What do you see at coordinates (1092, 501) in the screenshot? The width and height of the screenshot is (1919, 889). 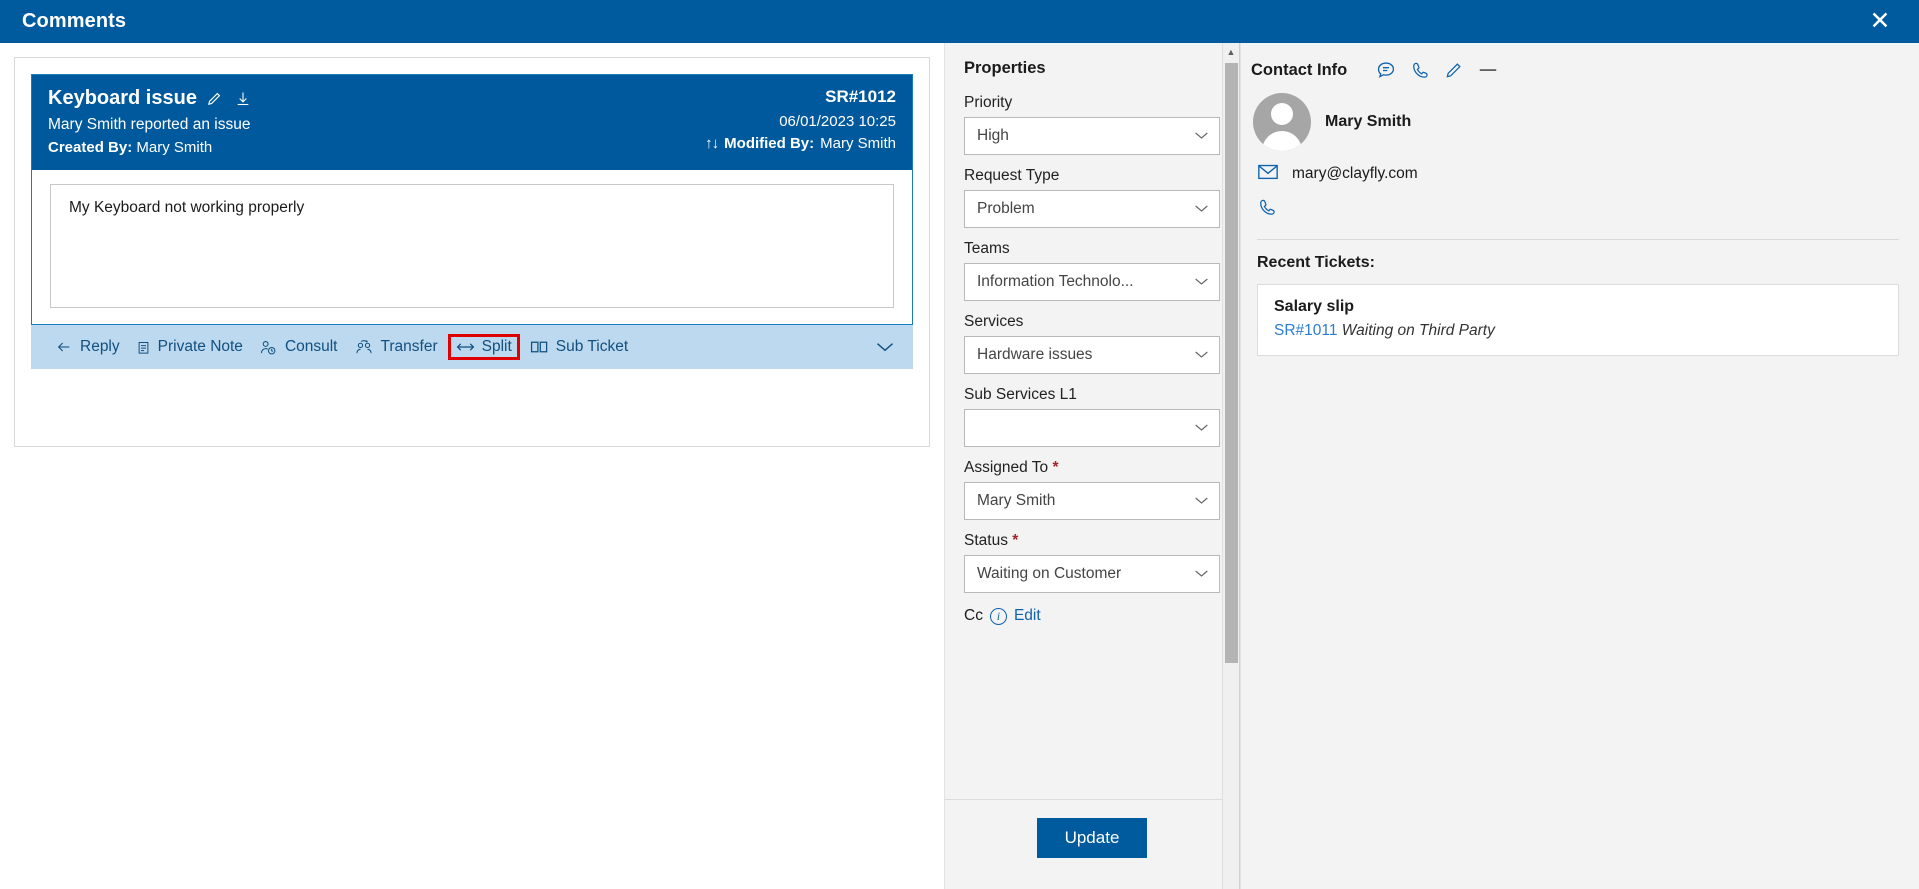 I see `assigned-to-select: Mary Smith` at bounding box center [1092, 501].